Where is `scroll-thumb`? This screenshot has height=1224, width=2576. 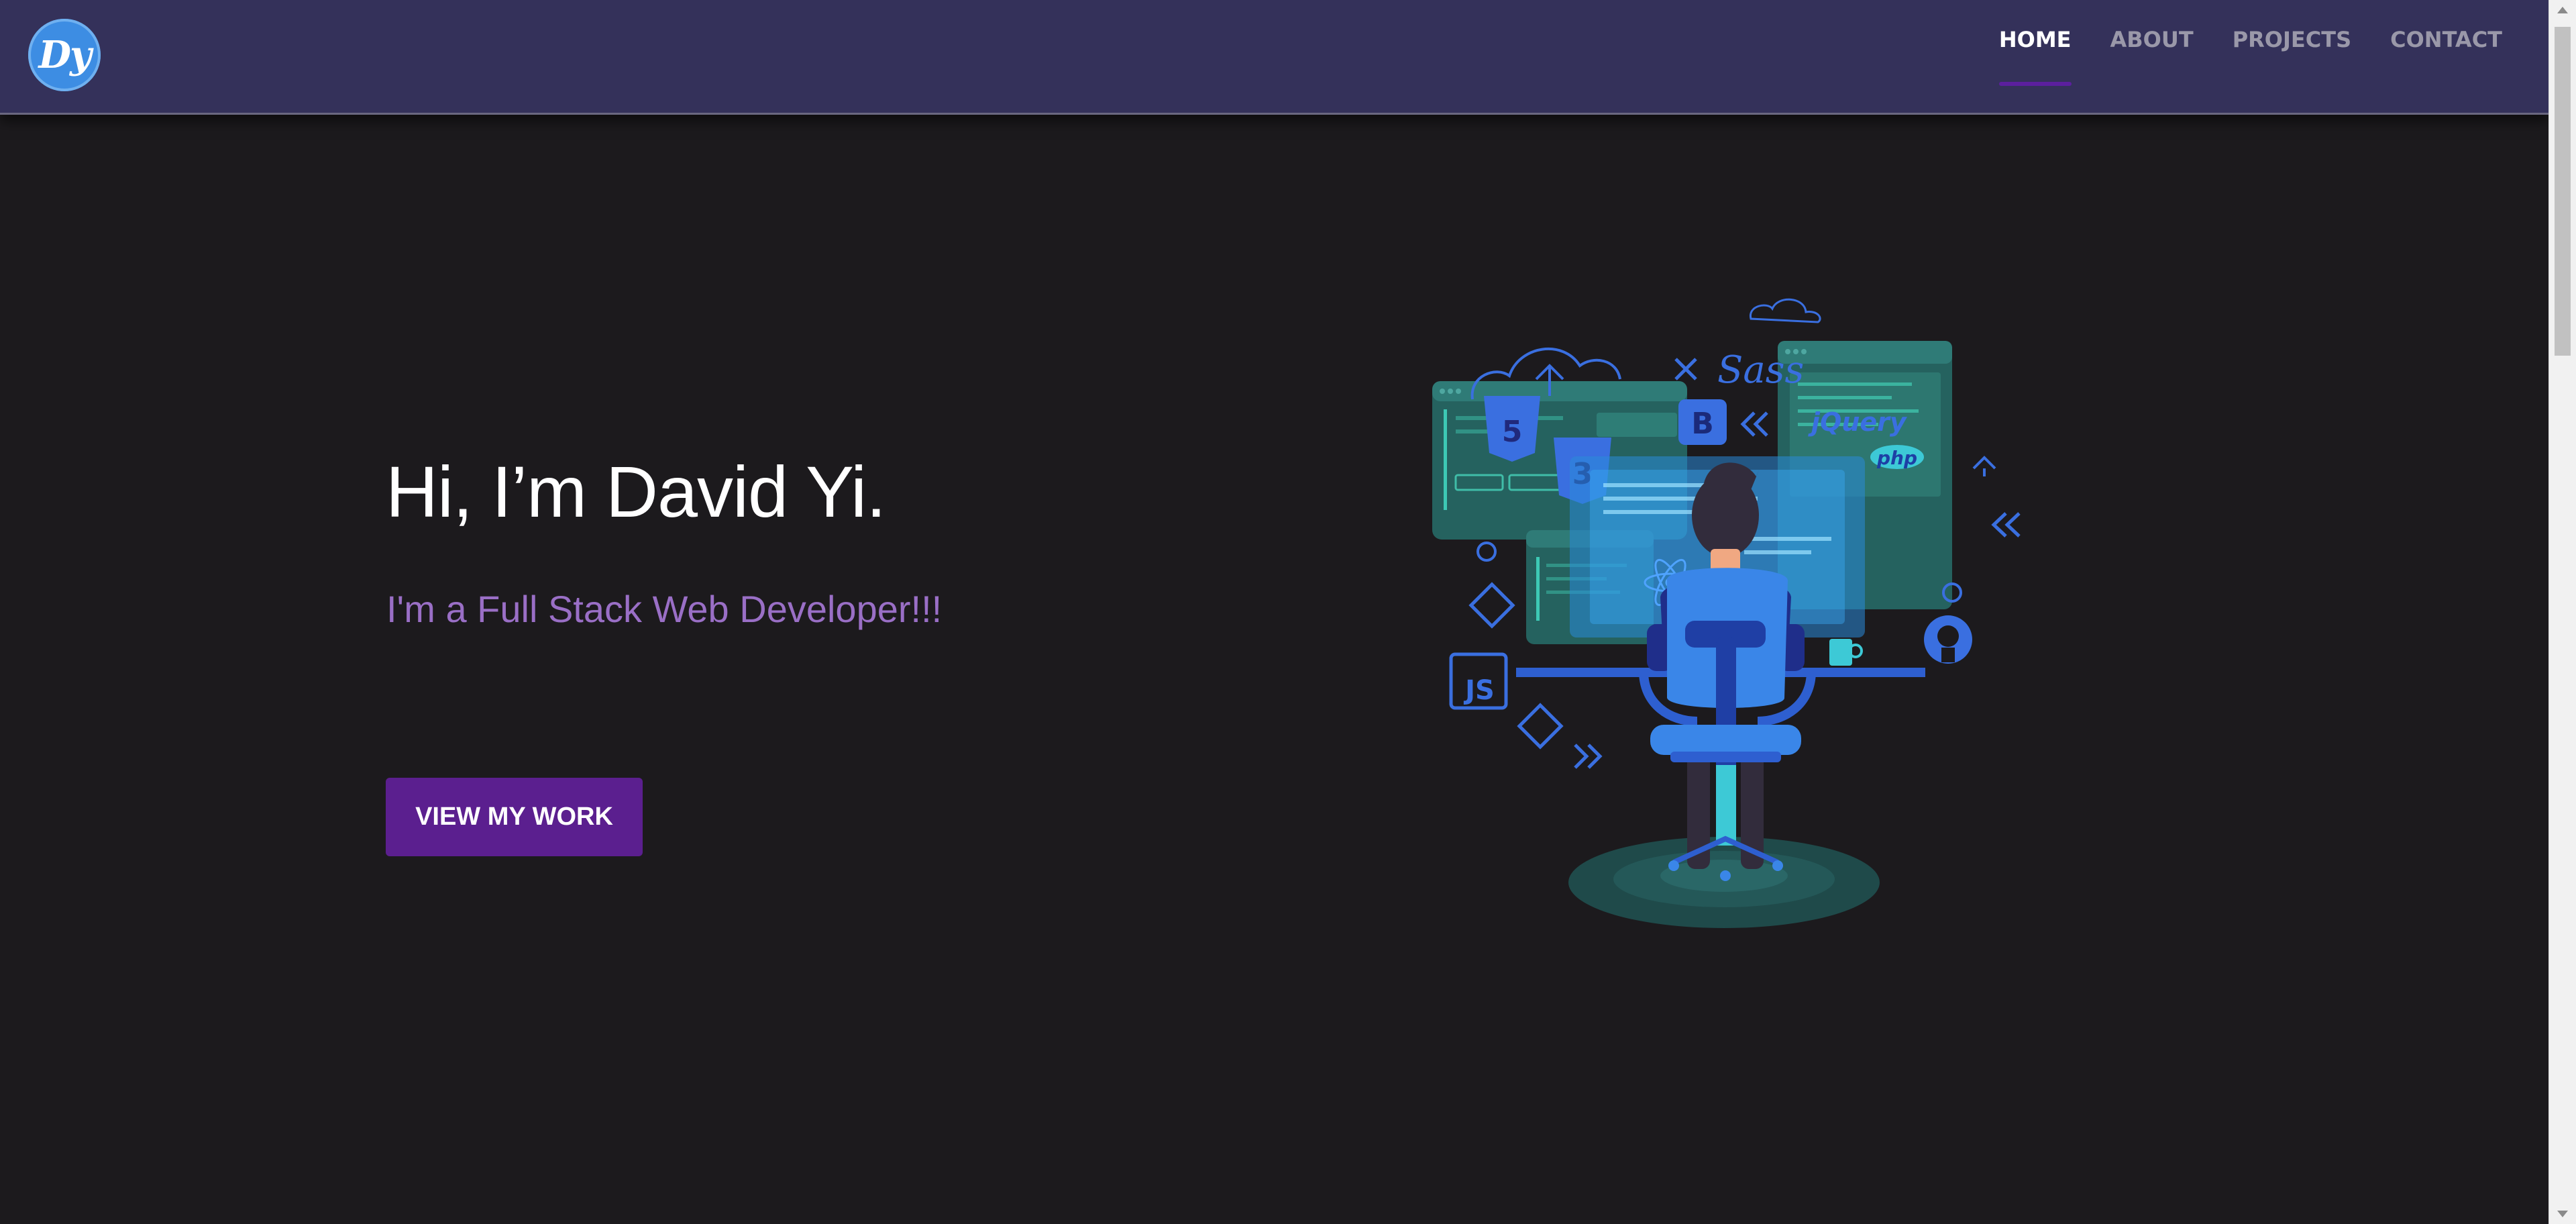 scroll-thumb is located at coordinates (2563, 191).